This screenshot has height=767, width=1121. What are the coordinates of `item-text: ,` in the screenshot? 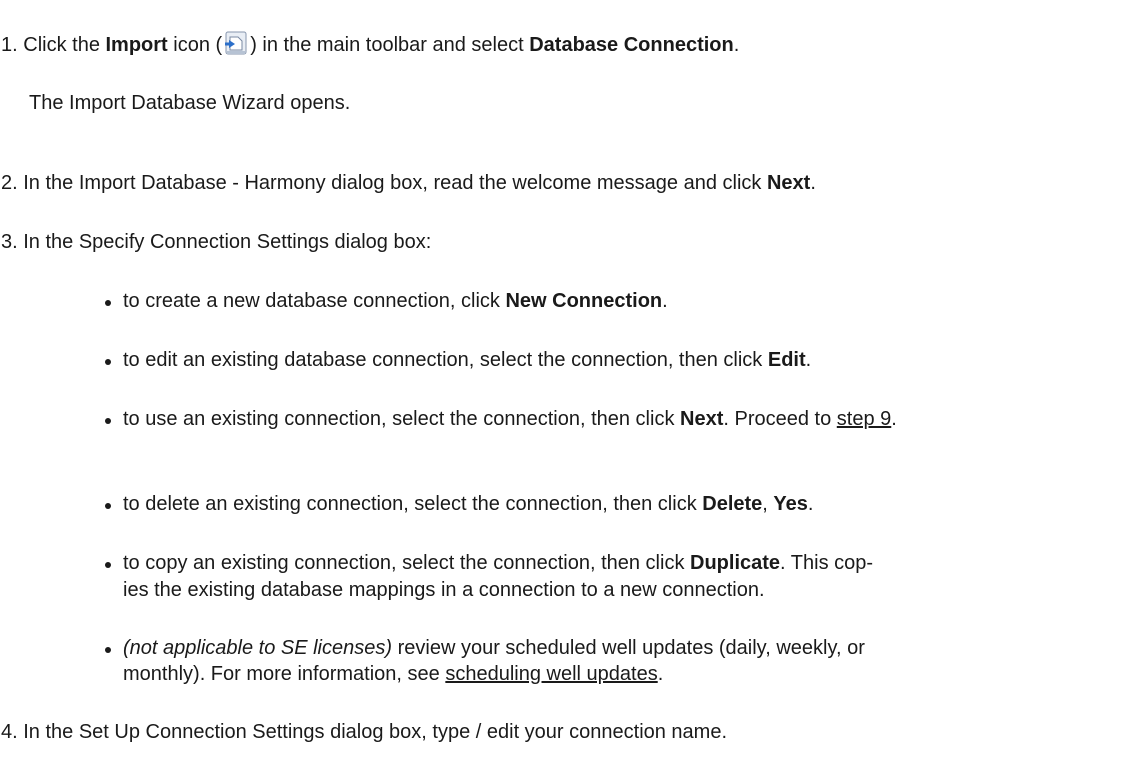 It's located at (768, 504).